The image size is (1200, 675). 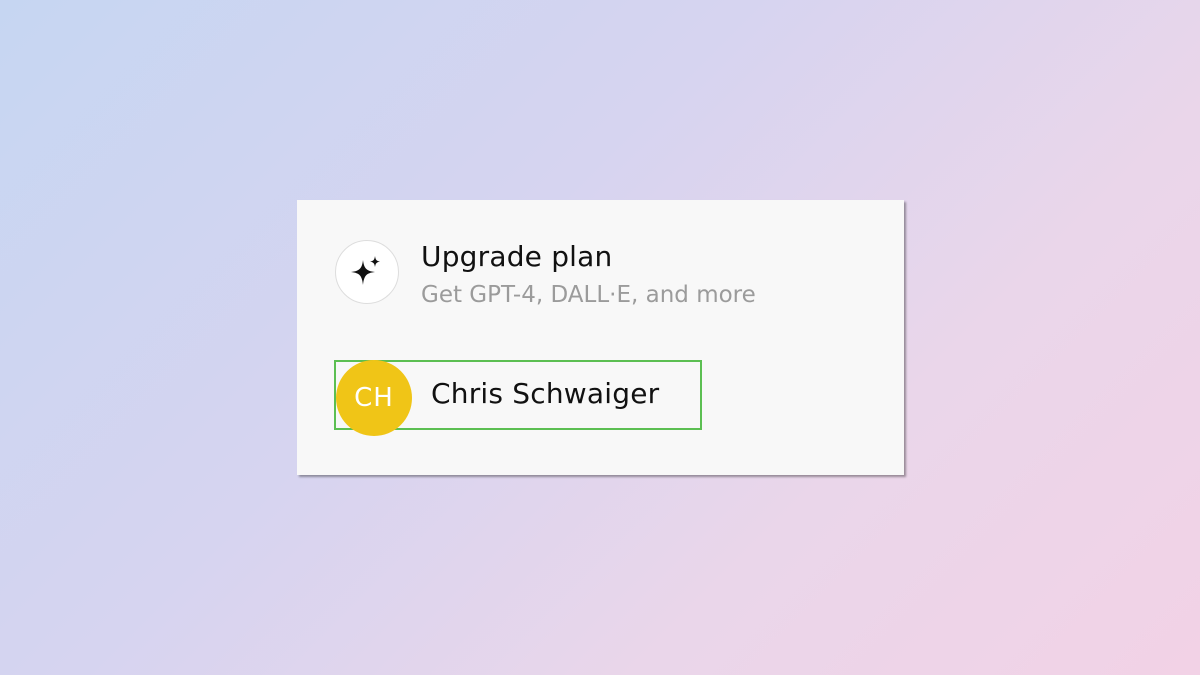 What do you see at coordinates (374, 398) in the screenshot?
I see `avatar: CH` at bounding box center [374, 398].